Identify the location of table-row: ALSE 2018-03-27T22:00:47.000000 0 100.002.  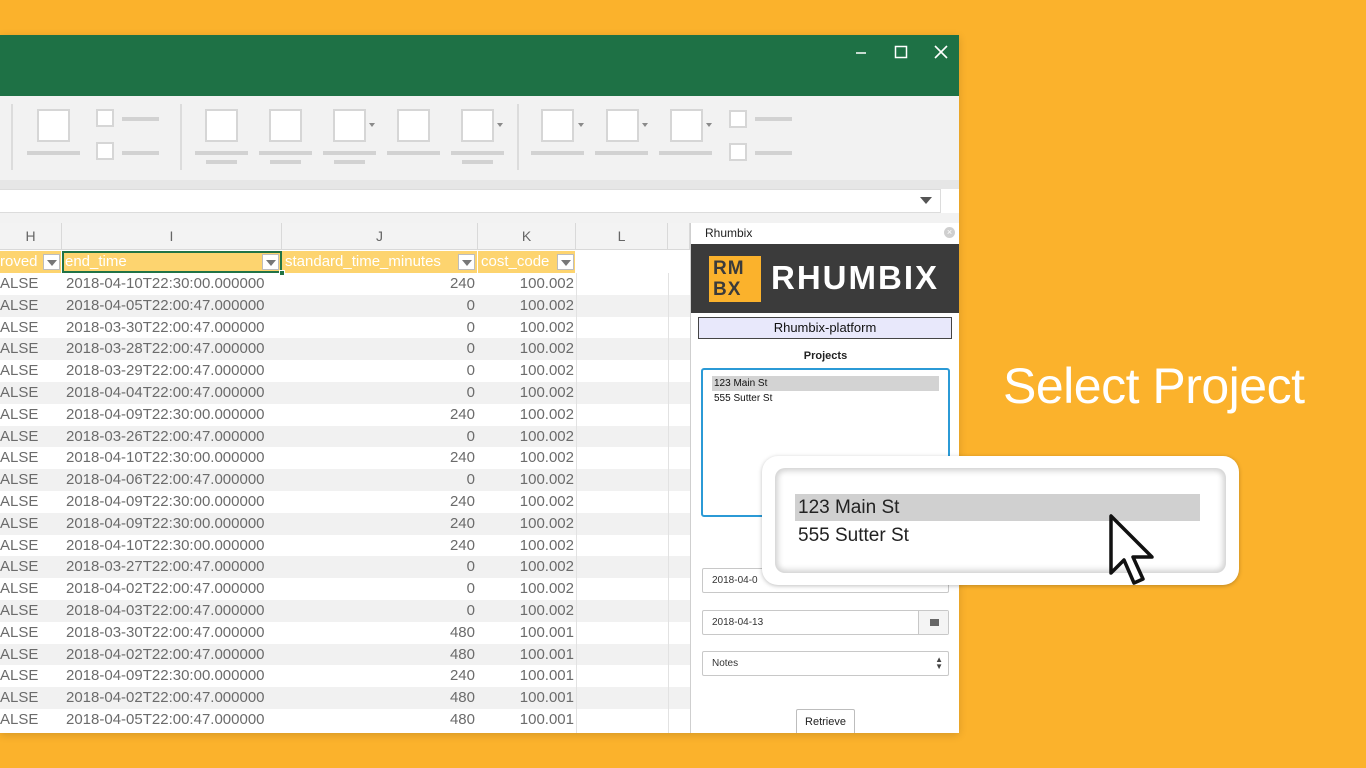
(345, 567).